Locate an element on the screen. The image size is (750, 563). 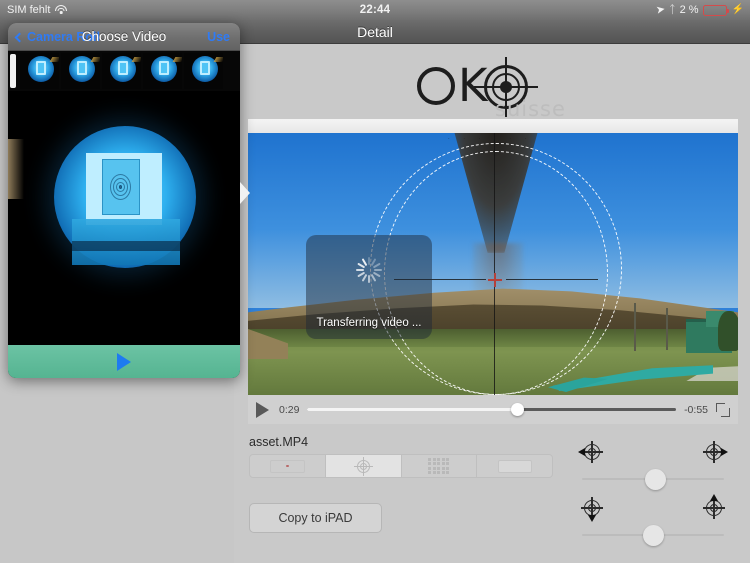
status-bar-clock: 22:44 is located at coordinates (375, 10).